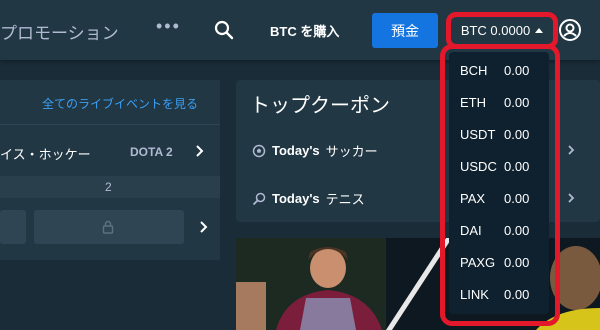  What do you see at coordinates (500, 198) in the screenshot?
I see `currency-option-pax: PAX 0.00` at bounding box center [500, 198].